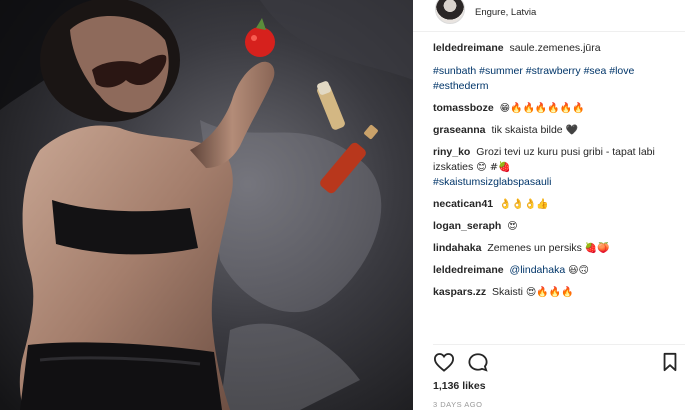 This screenshot has width=685, height=410. Describe the element at coordinates (534, 248) in the screenshot. I see `comment-text: Zemenes un persiks` at that location.